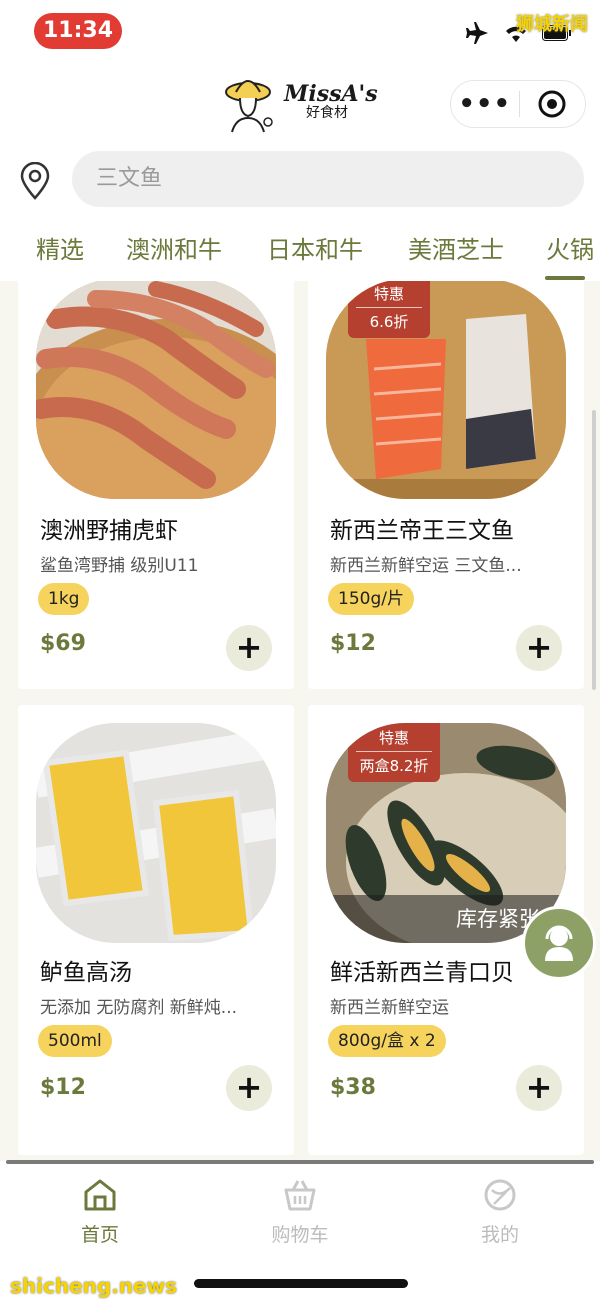 This screenshot has height=1300, width=600. What do you see at coordinates (422, 531) in the screenshot?
I see `product-name: 新西兰帝王三文鱼` at bounding box center [422, 531].